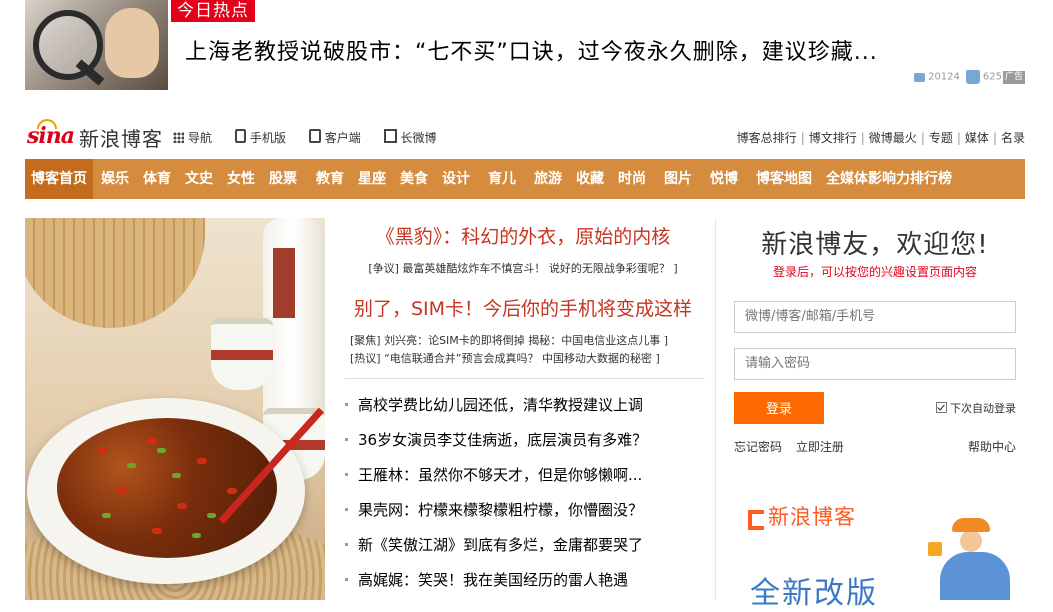 This screenshot has height=612, width=1053. I want to click on channel-stocks: 股票, so click(283, 179).